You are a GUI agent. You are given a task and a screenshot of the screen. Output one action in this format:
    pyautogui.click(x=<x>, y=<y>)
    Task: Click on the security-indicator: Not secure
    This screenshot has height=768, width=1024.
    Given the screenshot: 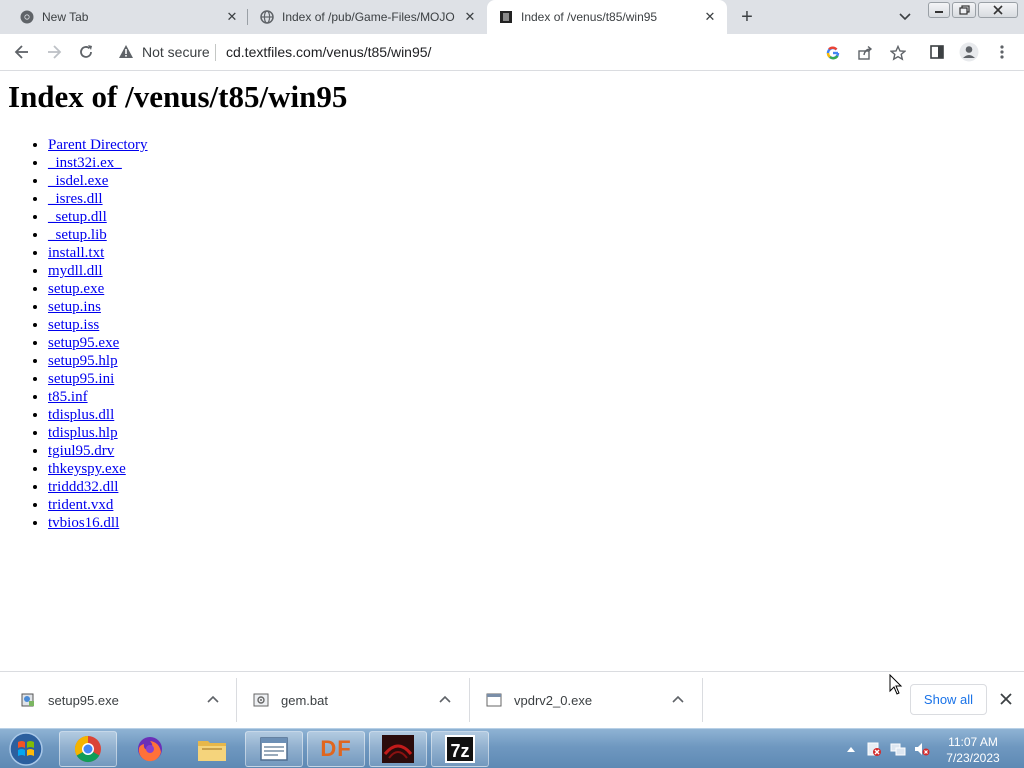 What is the action you would take?
    pyautogui.click(x=164, y=52)
    